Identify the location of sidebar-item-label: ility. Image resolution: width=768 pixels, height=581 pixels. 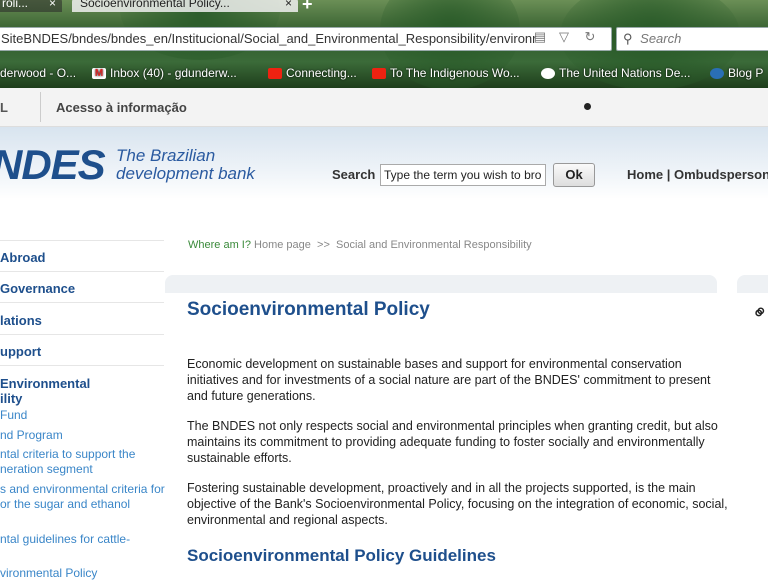
(11, 398).